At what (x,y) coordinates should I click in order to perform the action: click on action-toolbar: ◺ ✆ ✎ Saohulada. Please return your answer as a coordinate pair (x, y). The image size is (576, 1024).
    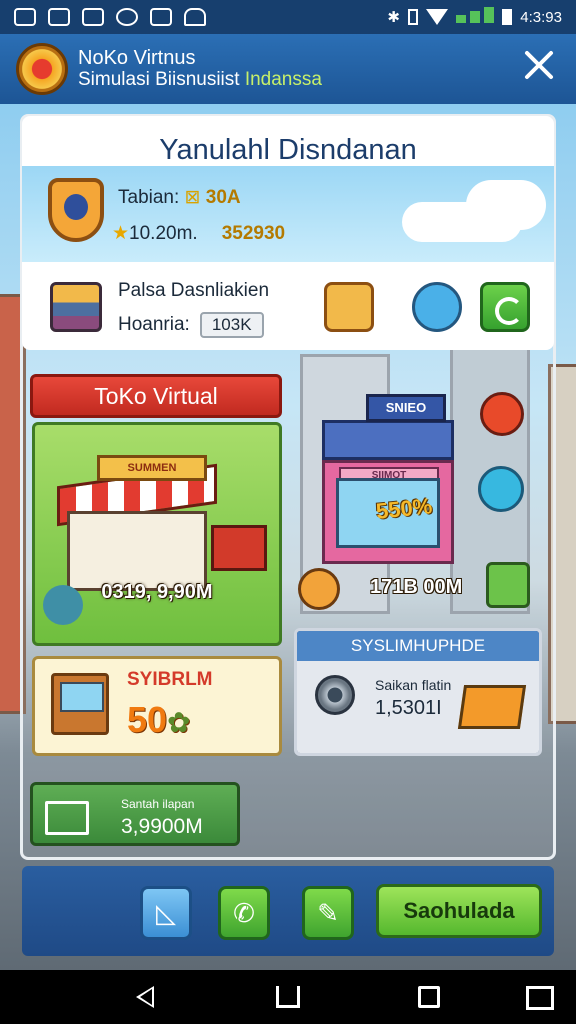
    Looking at the image, I should click on (288, 911).